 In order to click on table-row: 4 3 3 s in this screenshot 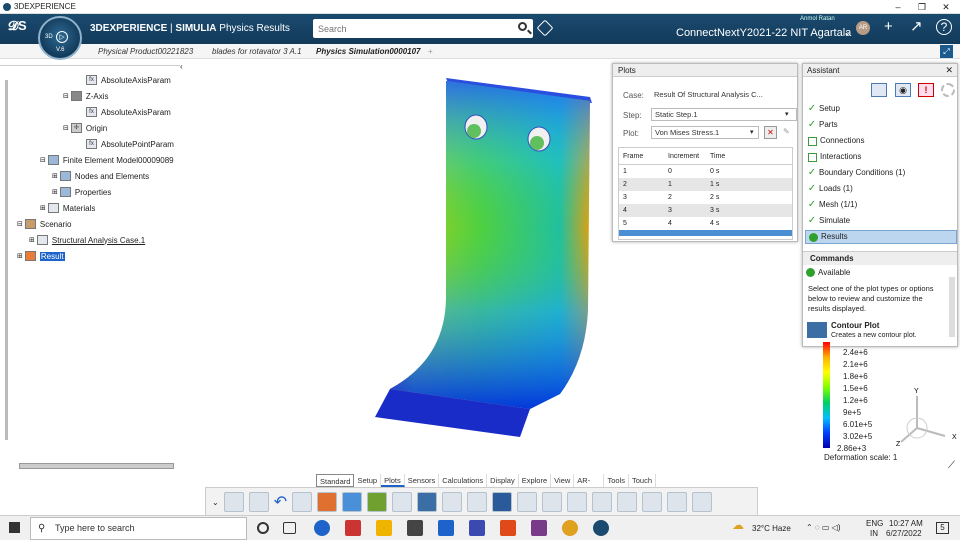, I will do `click(705, 210)`.